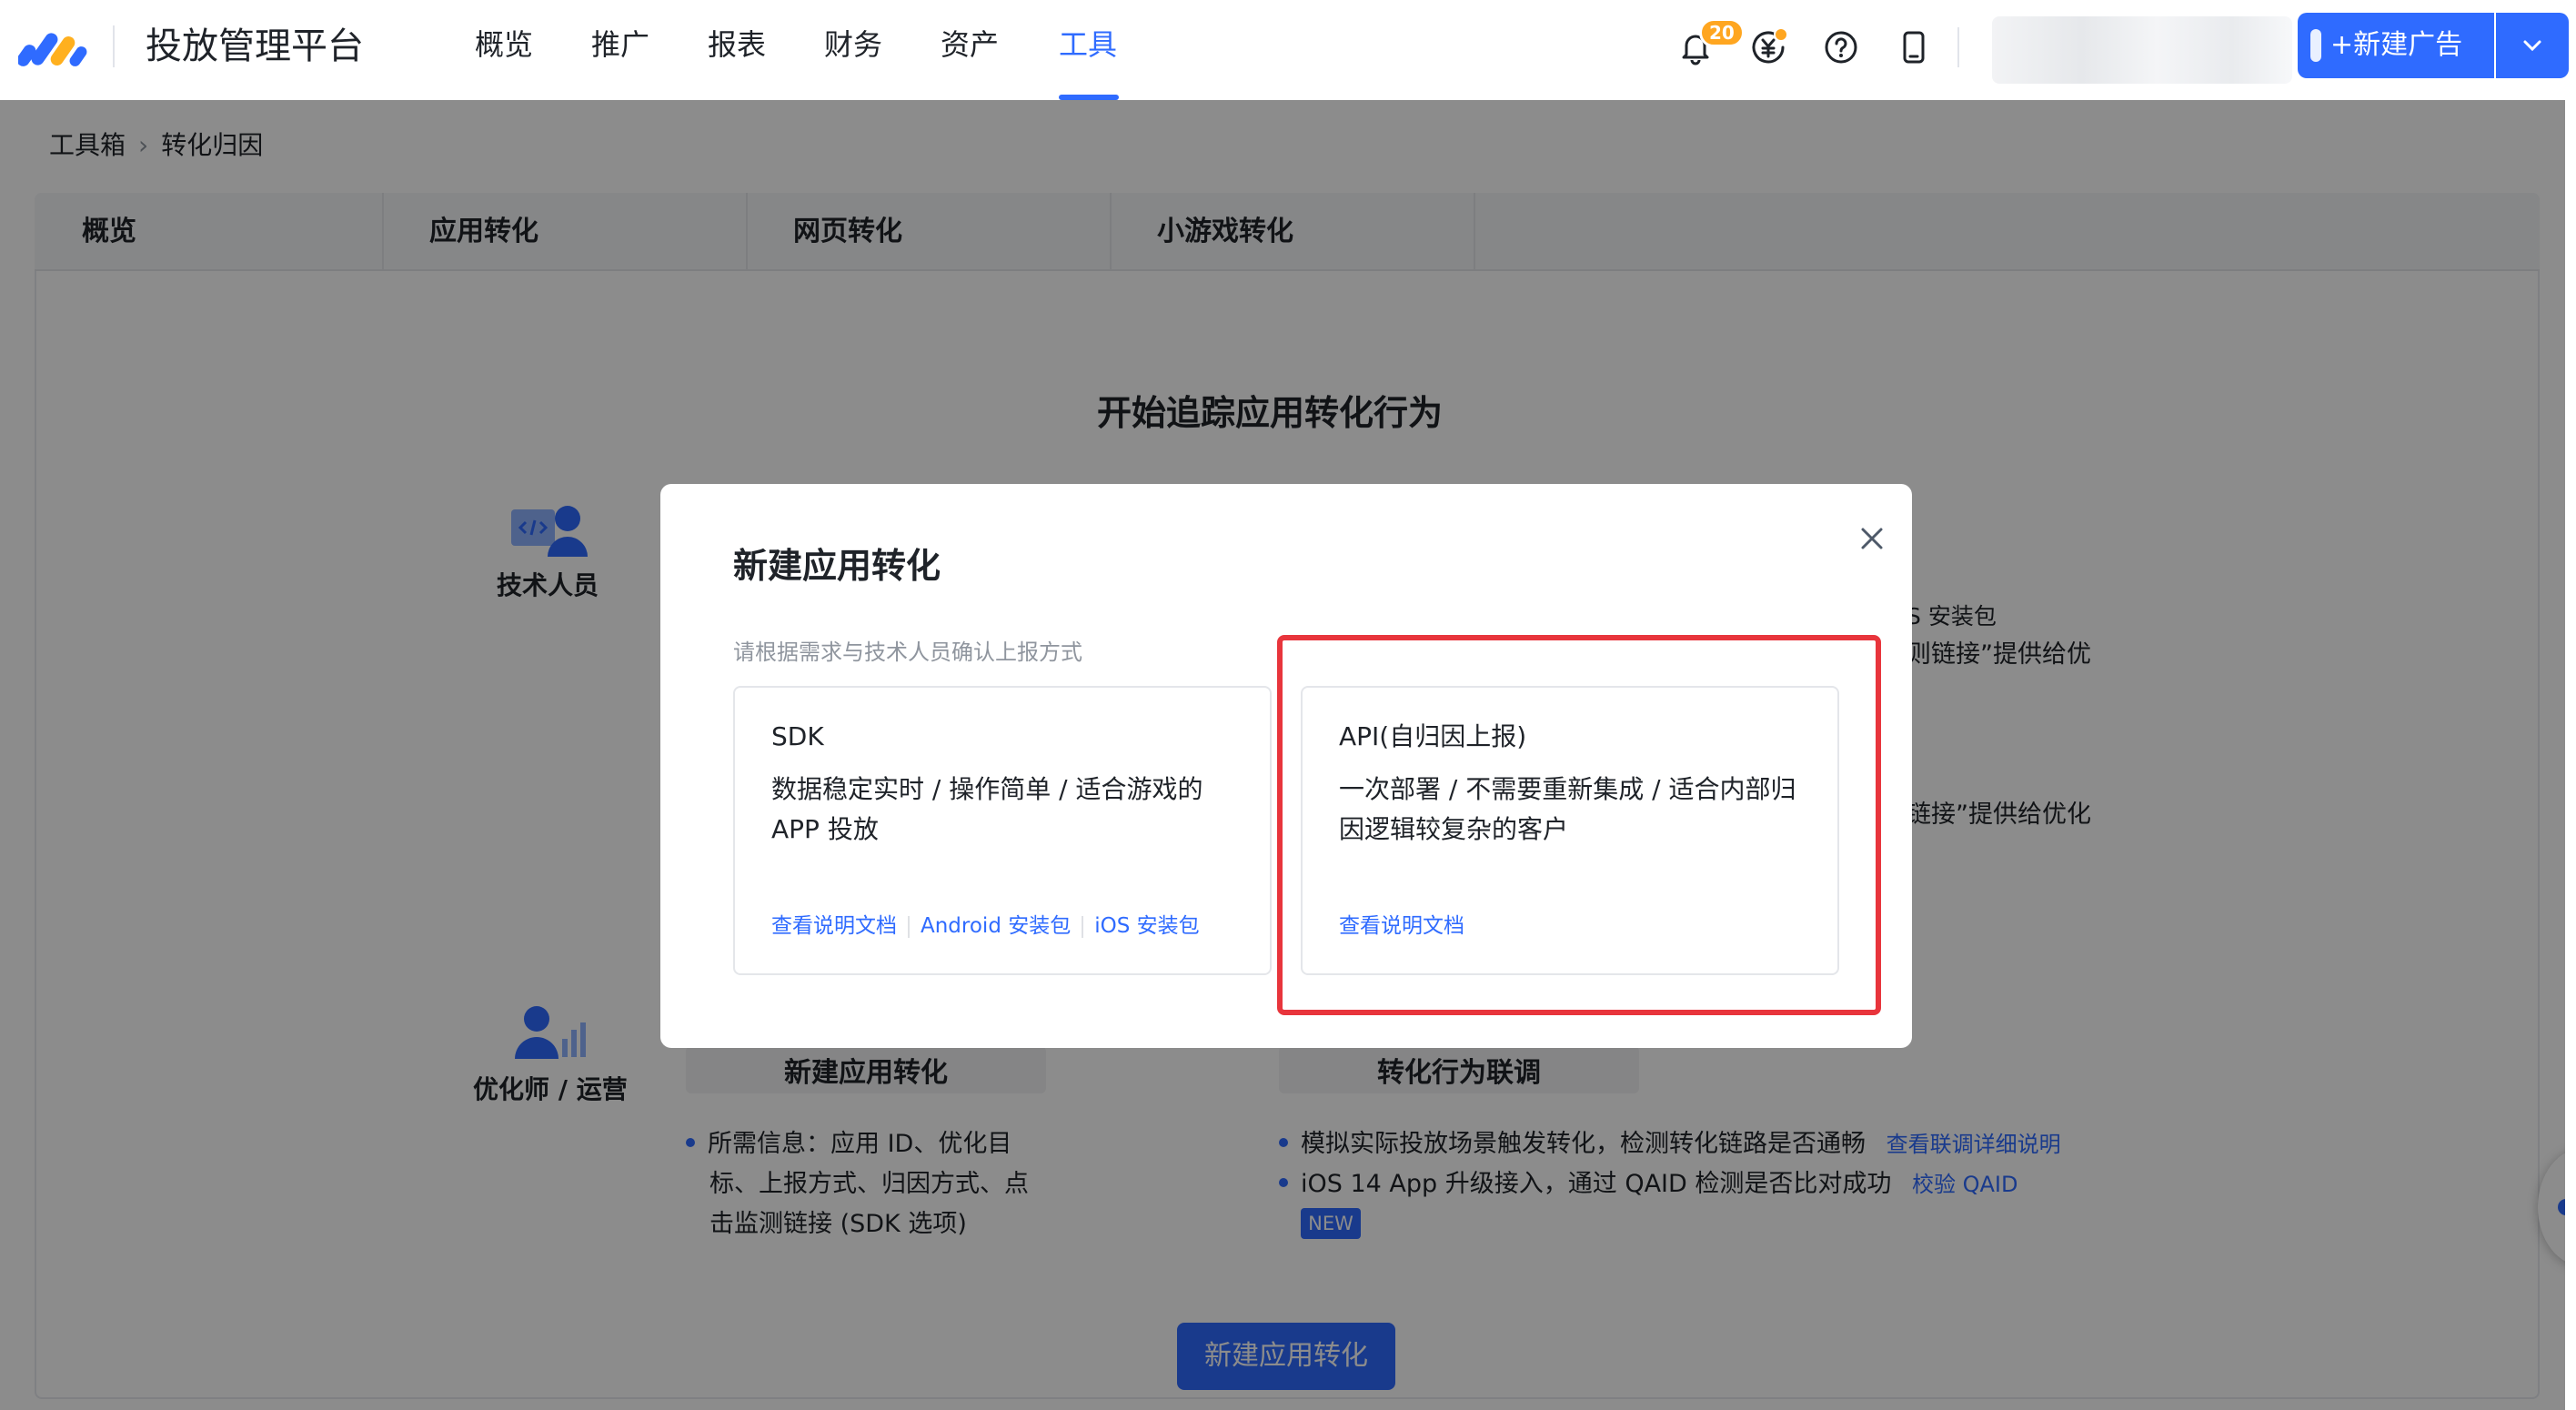 The width and height of the screenshot is (2576, 1410). What do you see at coordinates (53, 47) in the screenshot?
I see `brand-logo-icon` at bounding box center [53, 47].